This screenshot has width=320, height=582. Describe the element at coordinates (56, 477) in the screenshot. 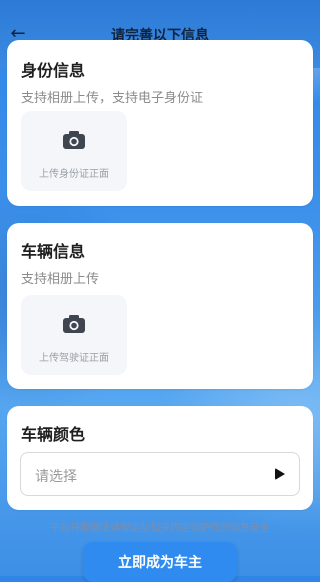

I see `vehicle-color-placeholder: 请选择` at that location.